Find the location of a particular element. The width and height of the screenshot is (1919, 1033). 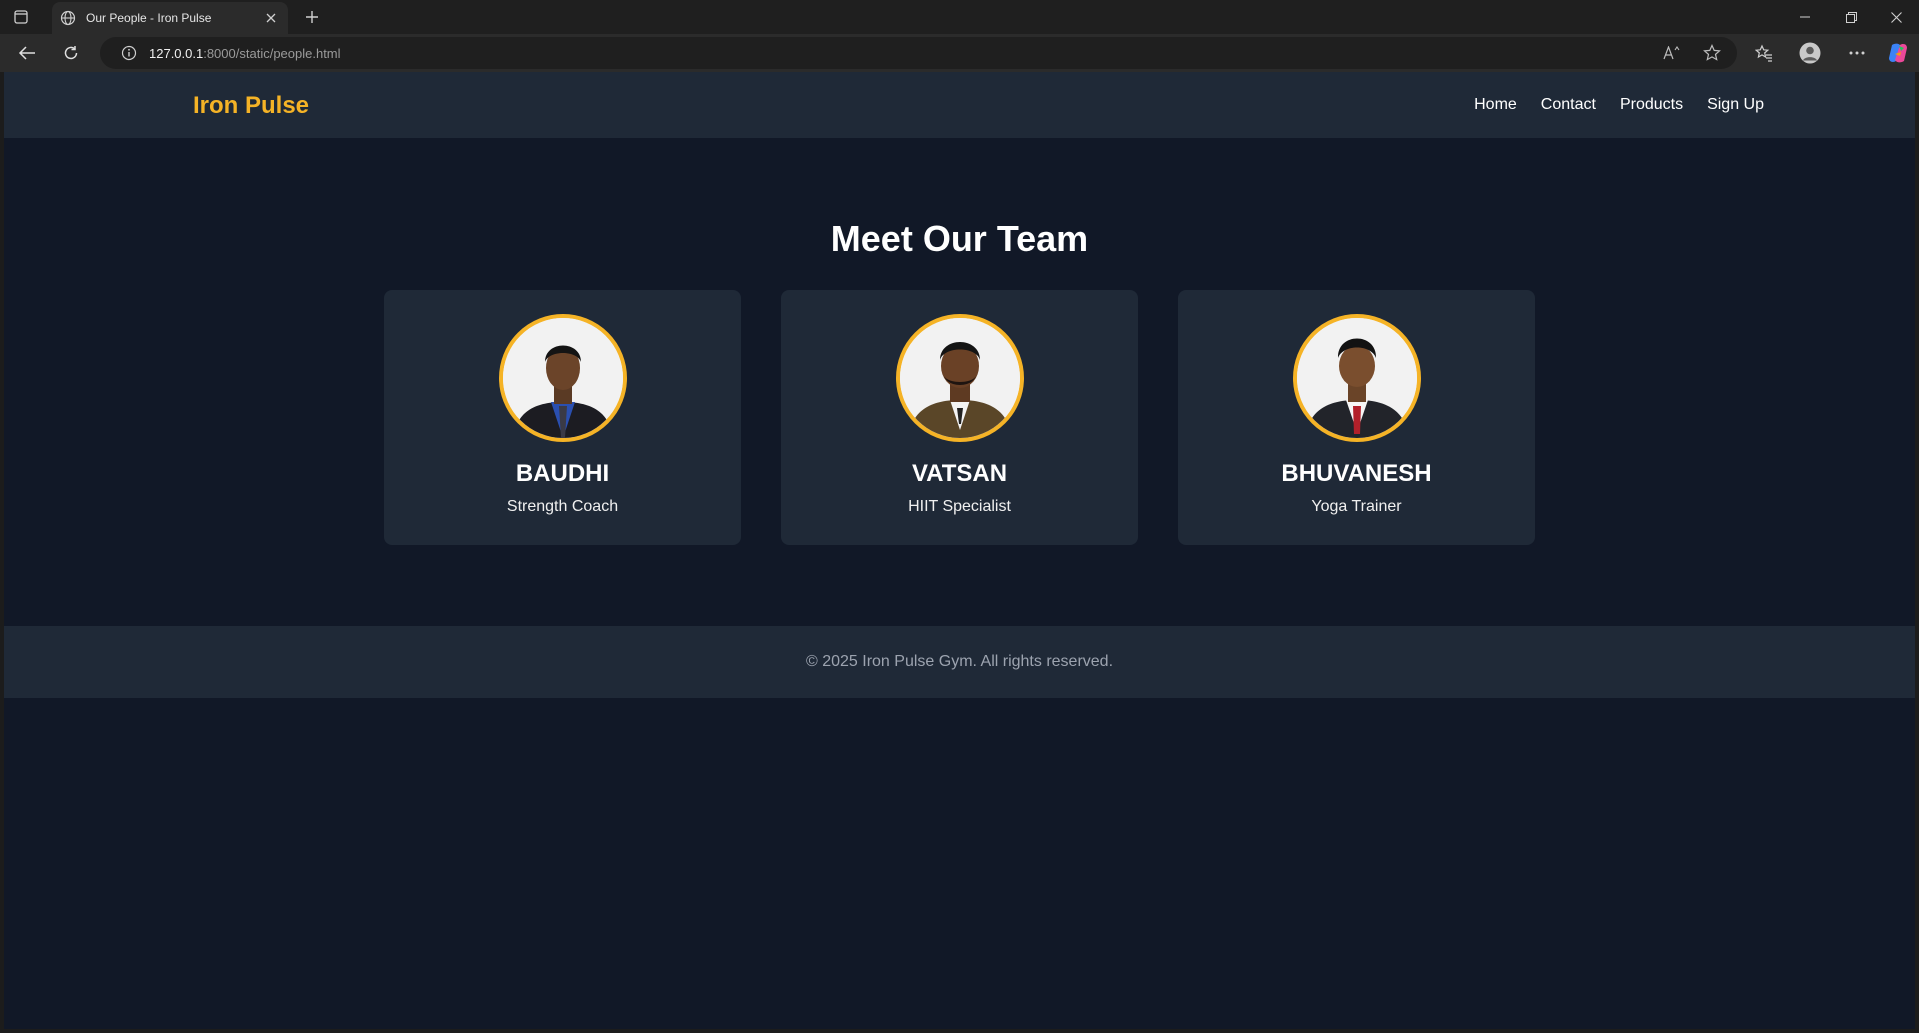

browser-toolbar: 127.0.0.1:8000/static/people.html is located at coordinates (959, 53).